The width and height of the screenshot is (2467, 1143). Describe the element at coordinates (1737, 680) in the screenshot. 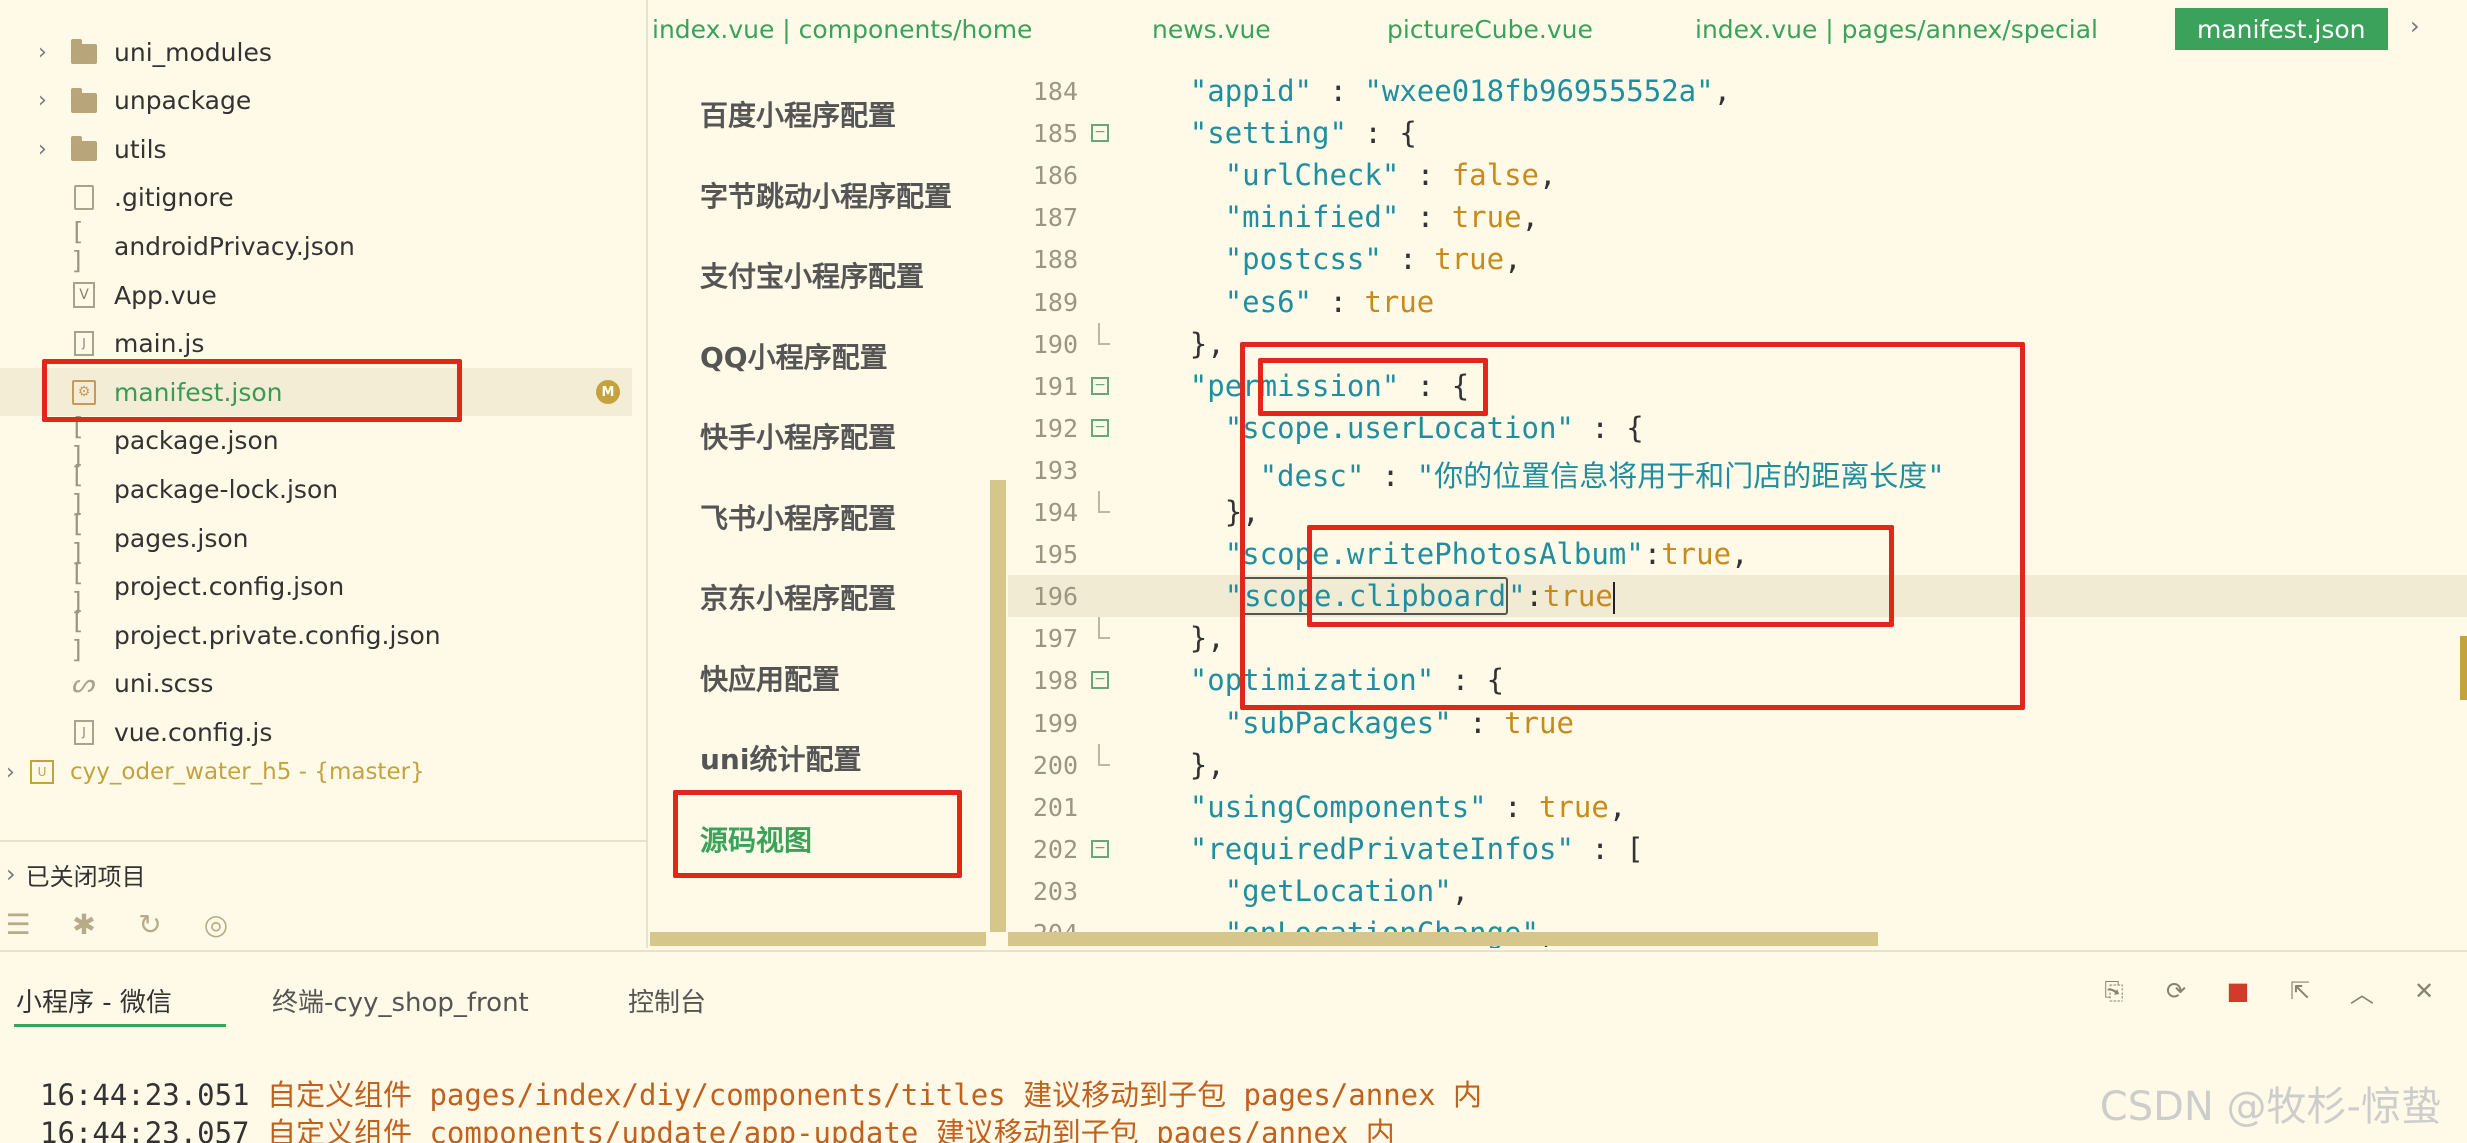

I see `code-line: 198− "optimization" : {` at that location.